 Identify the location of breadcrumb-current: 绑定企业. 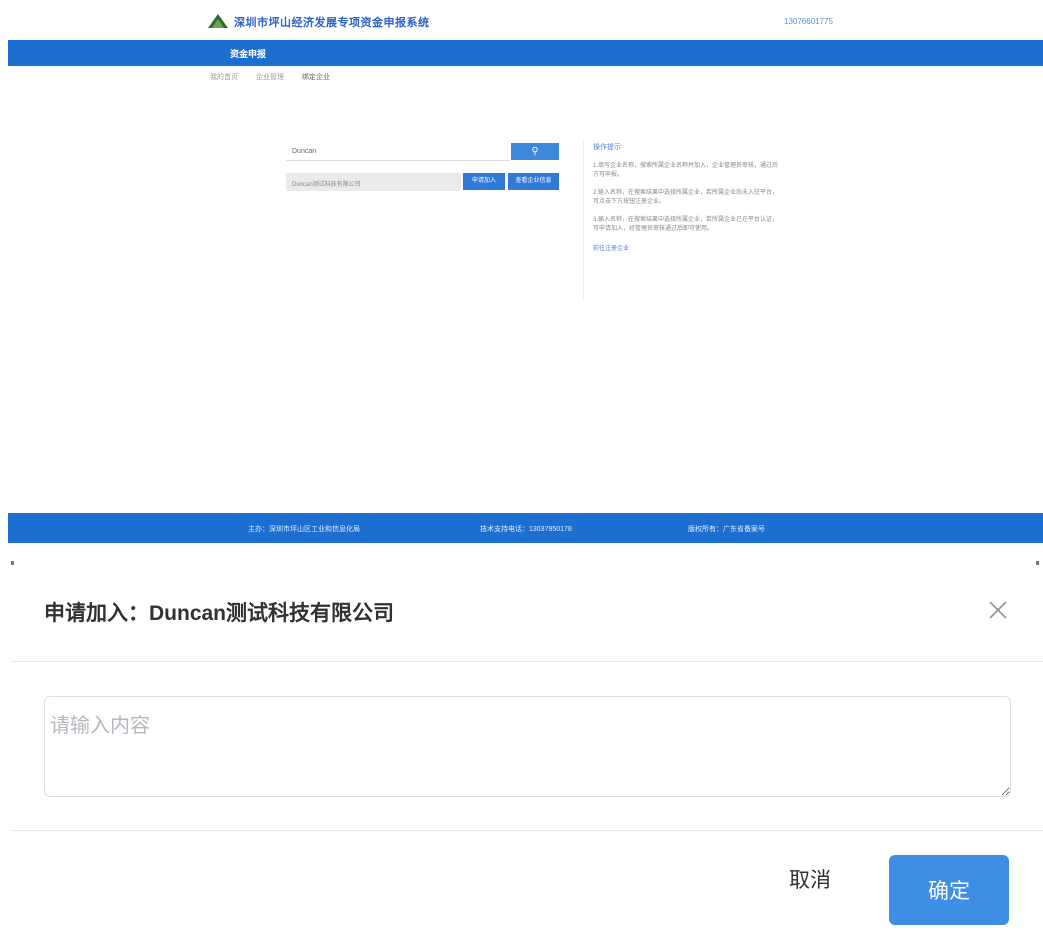
(315, 77).